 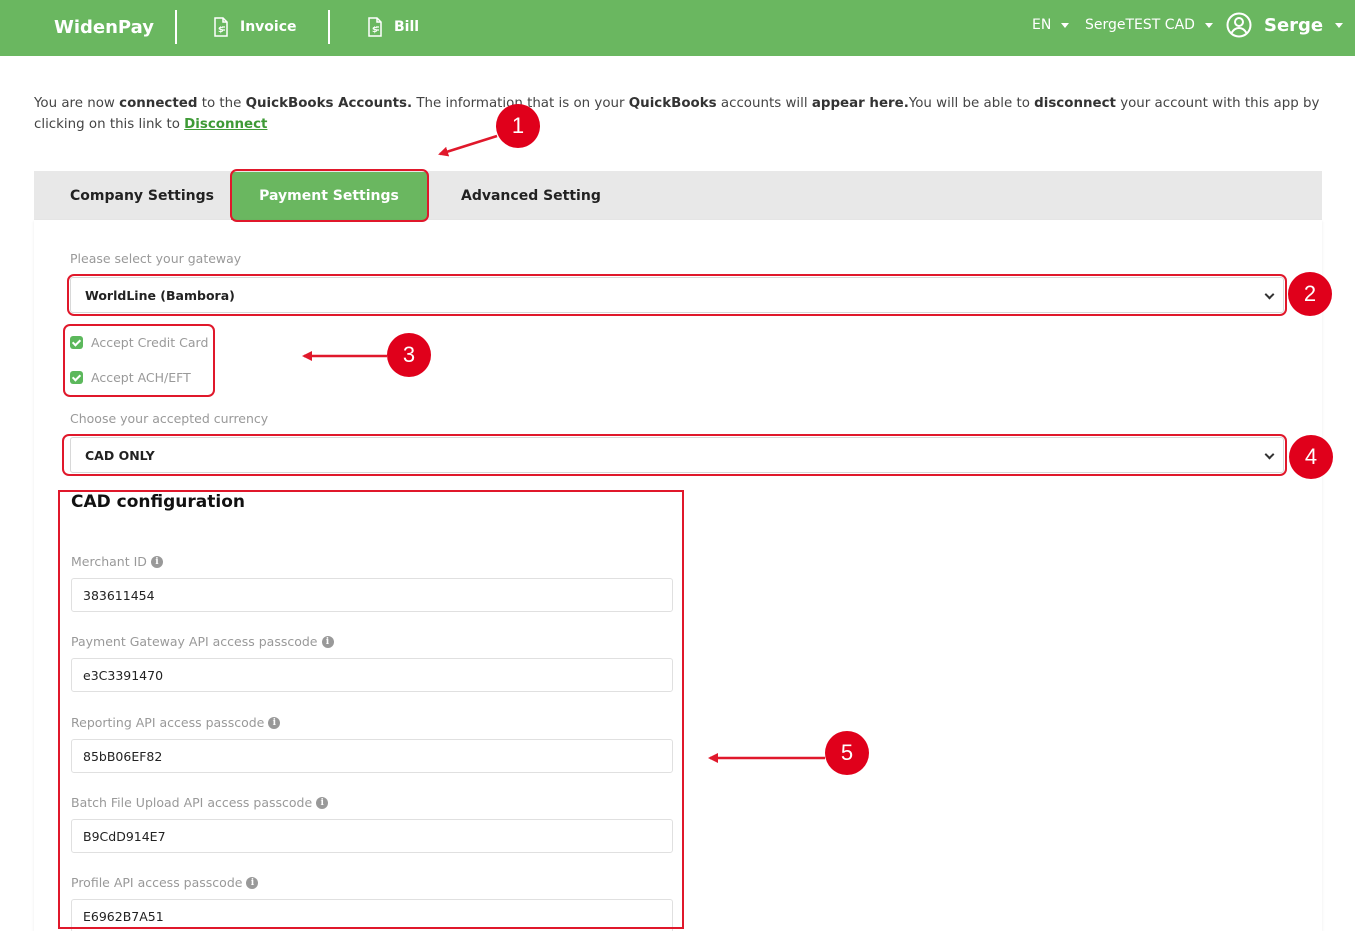 I want to click on bill-document-icon: $, so click(x=375, y=27).